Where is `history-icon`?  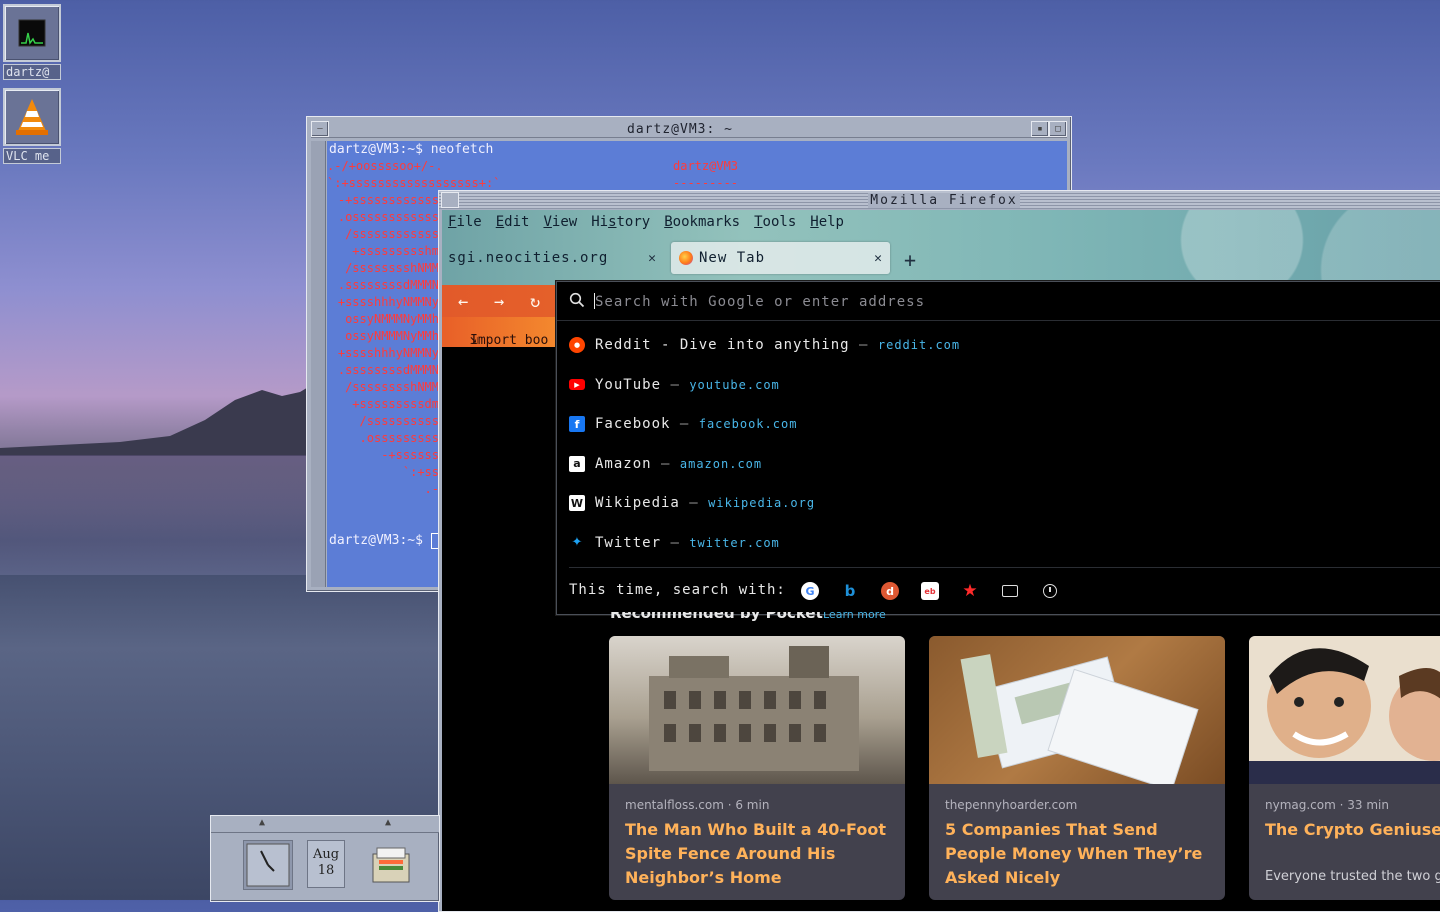
history-icon is located at coordinates (1050, 591).